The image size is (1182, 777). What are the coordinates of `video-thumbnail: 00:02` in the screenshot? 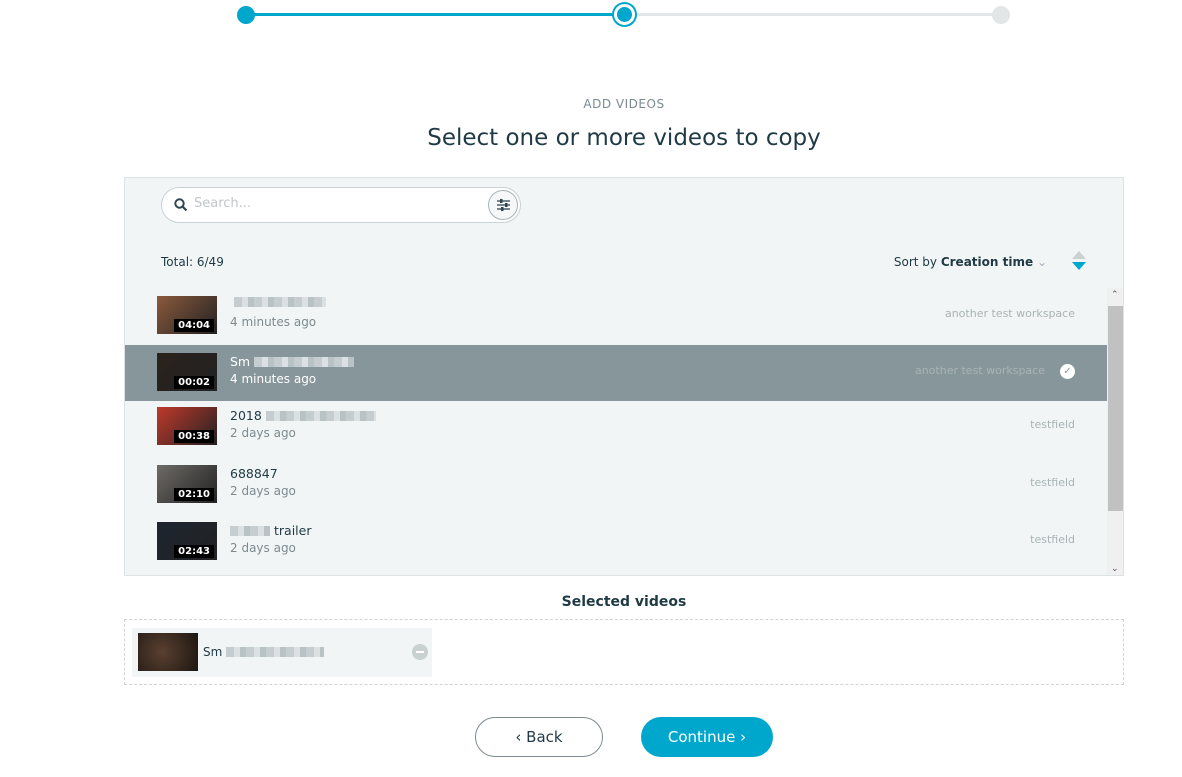 It's located at (187, 372).